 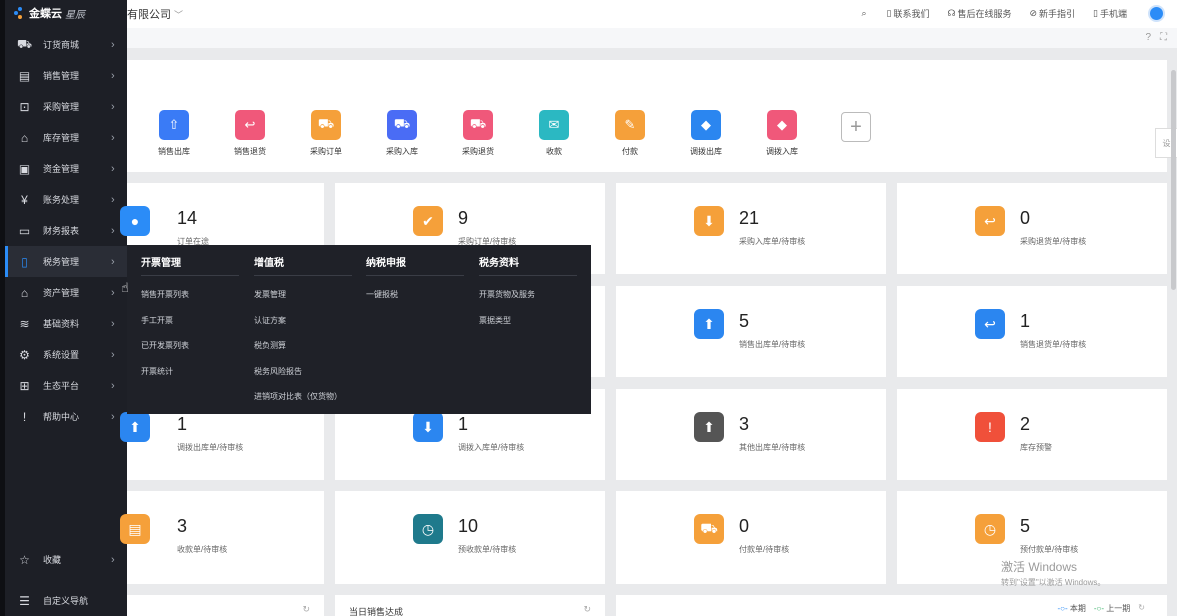 I want to click on bottom-tile-3: -○- 本期 -○- 上一期 ↻, so click(x=891, y=605).